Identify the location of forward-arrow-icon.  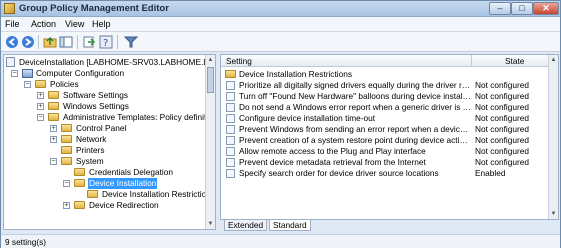
(28, 42).